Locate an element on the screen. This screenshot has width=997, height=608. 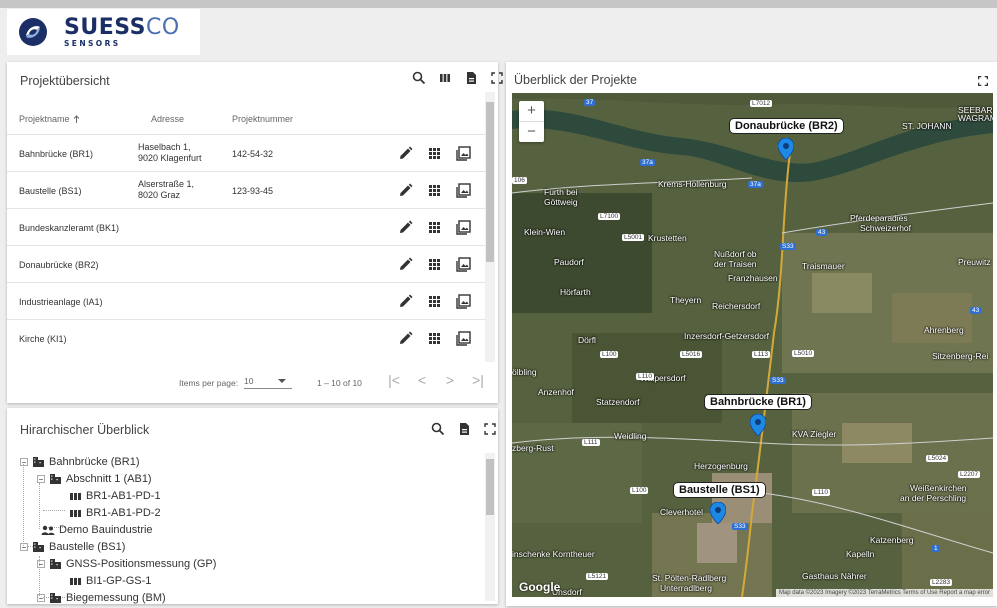
logo-word-a: SUESS is located at coordinates (105, 27).